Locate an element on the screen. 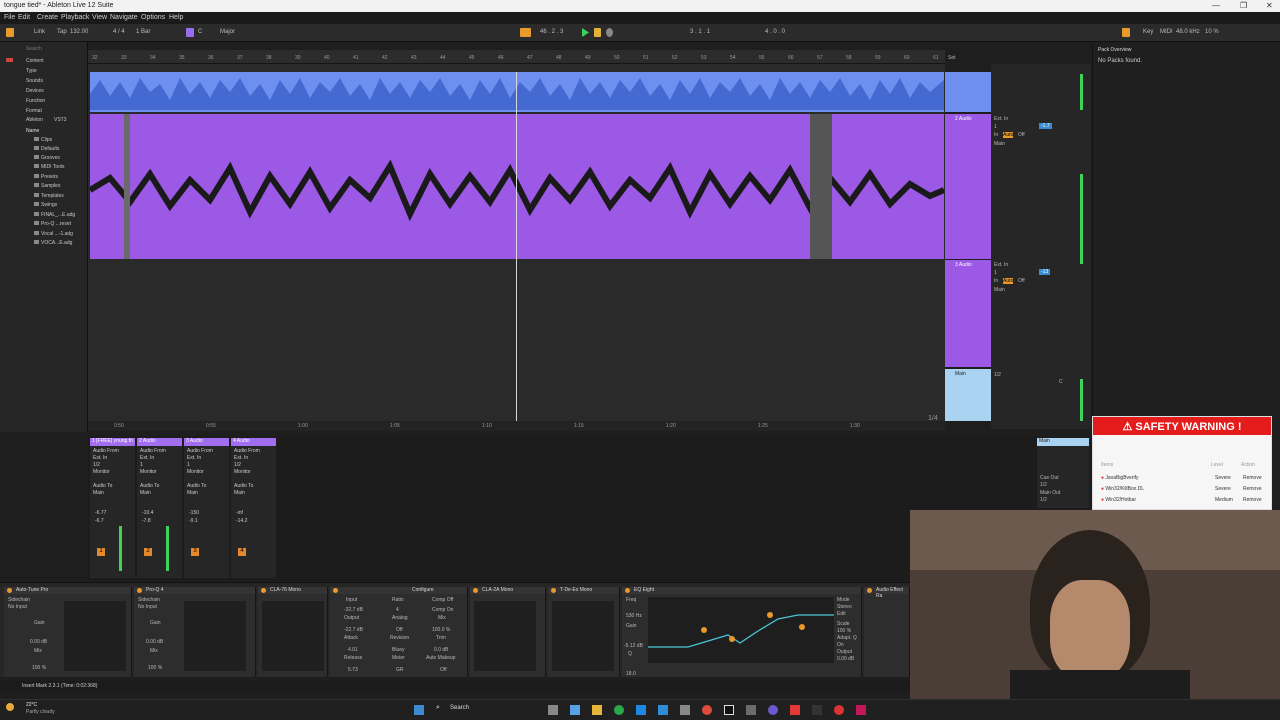 The image size is (1280, 720). loop-start: 3 . 1 . 1 is located at coordinates (700, 32).